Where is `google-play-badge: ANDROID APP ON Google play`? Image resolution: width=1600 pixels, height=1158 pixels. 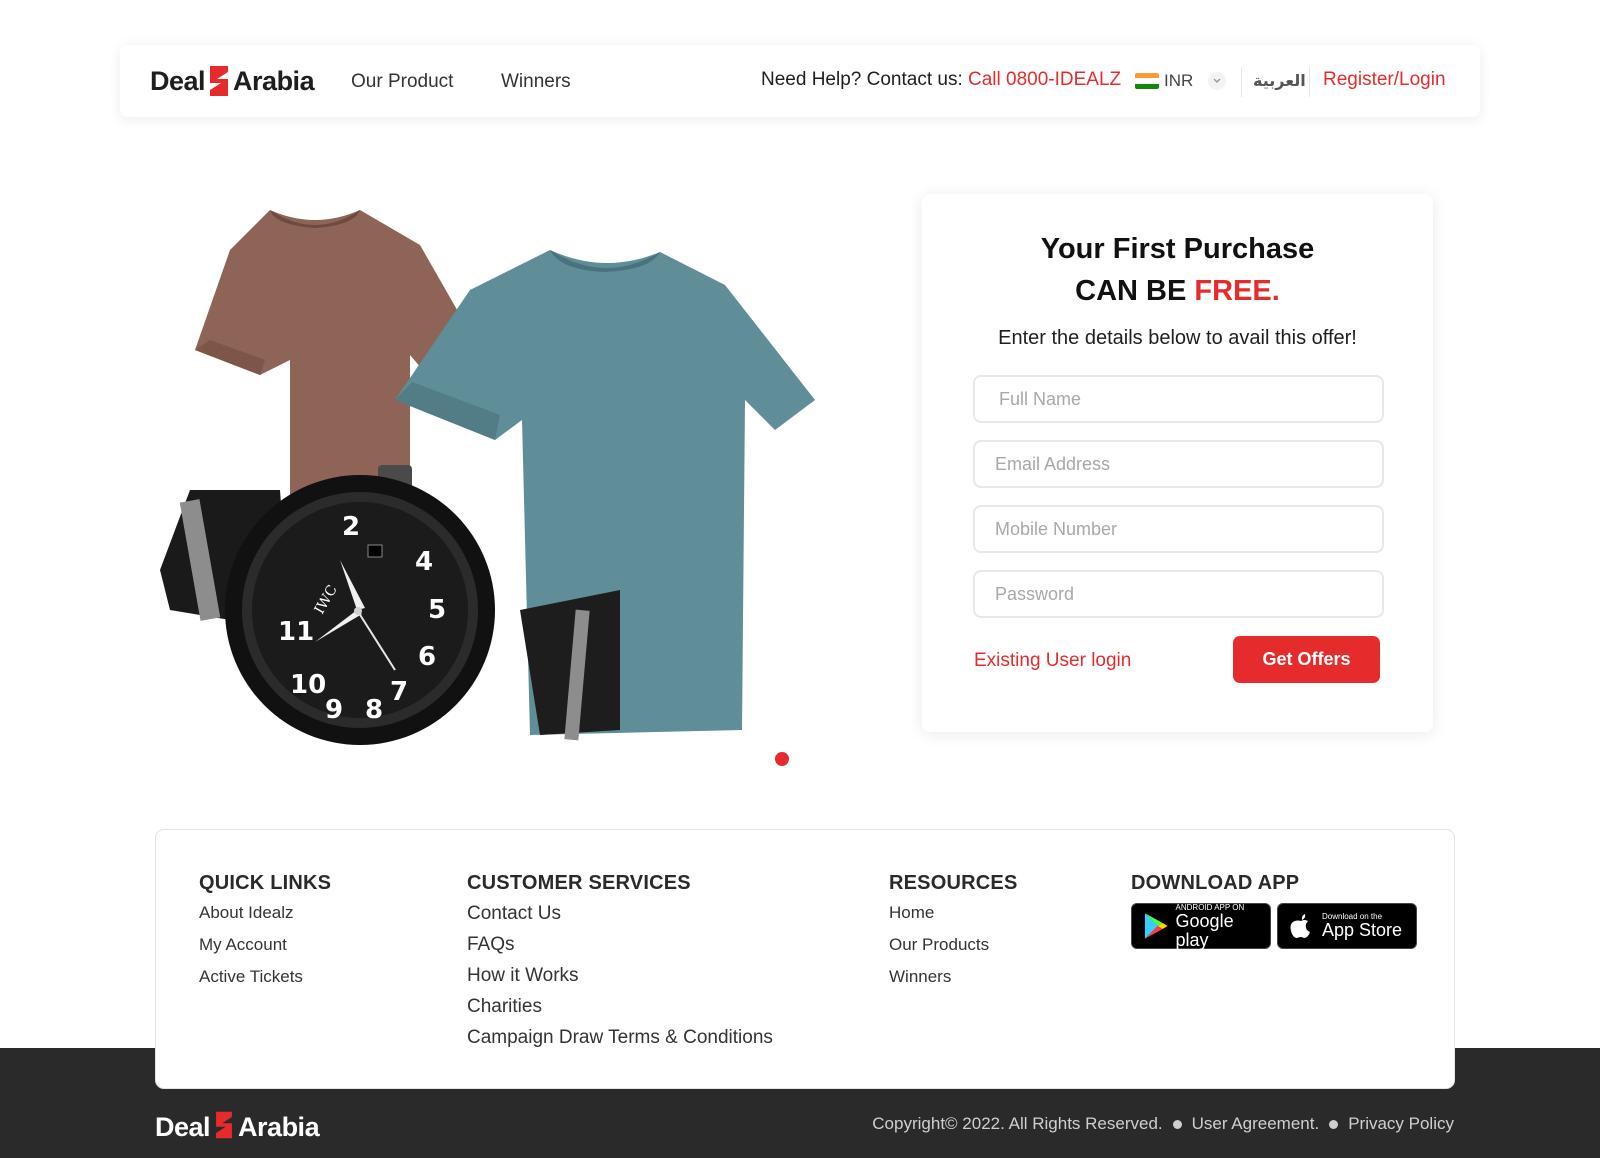 google-play-badge: ANDROID APP ON Google play is located at coordinates (1201, 926).